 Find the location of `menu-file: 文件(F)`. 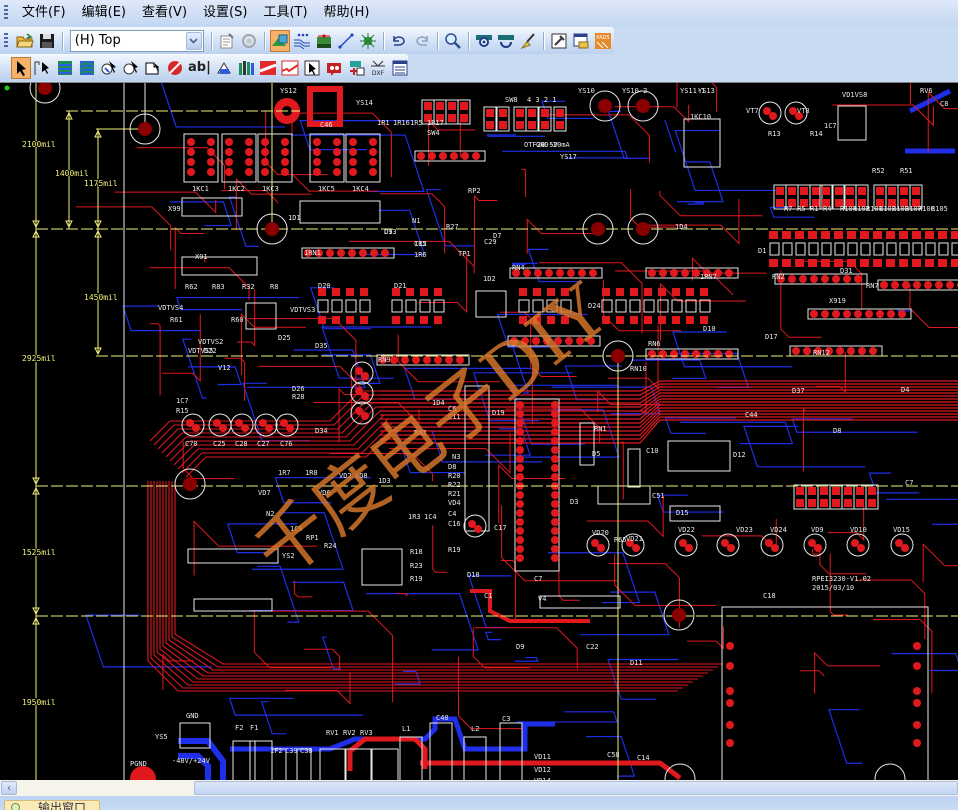

menu-file: 文件(F) is located at coordinates (44, 13).